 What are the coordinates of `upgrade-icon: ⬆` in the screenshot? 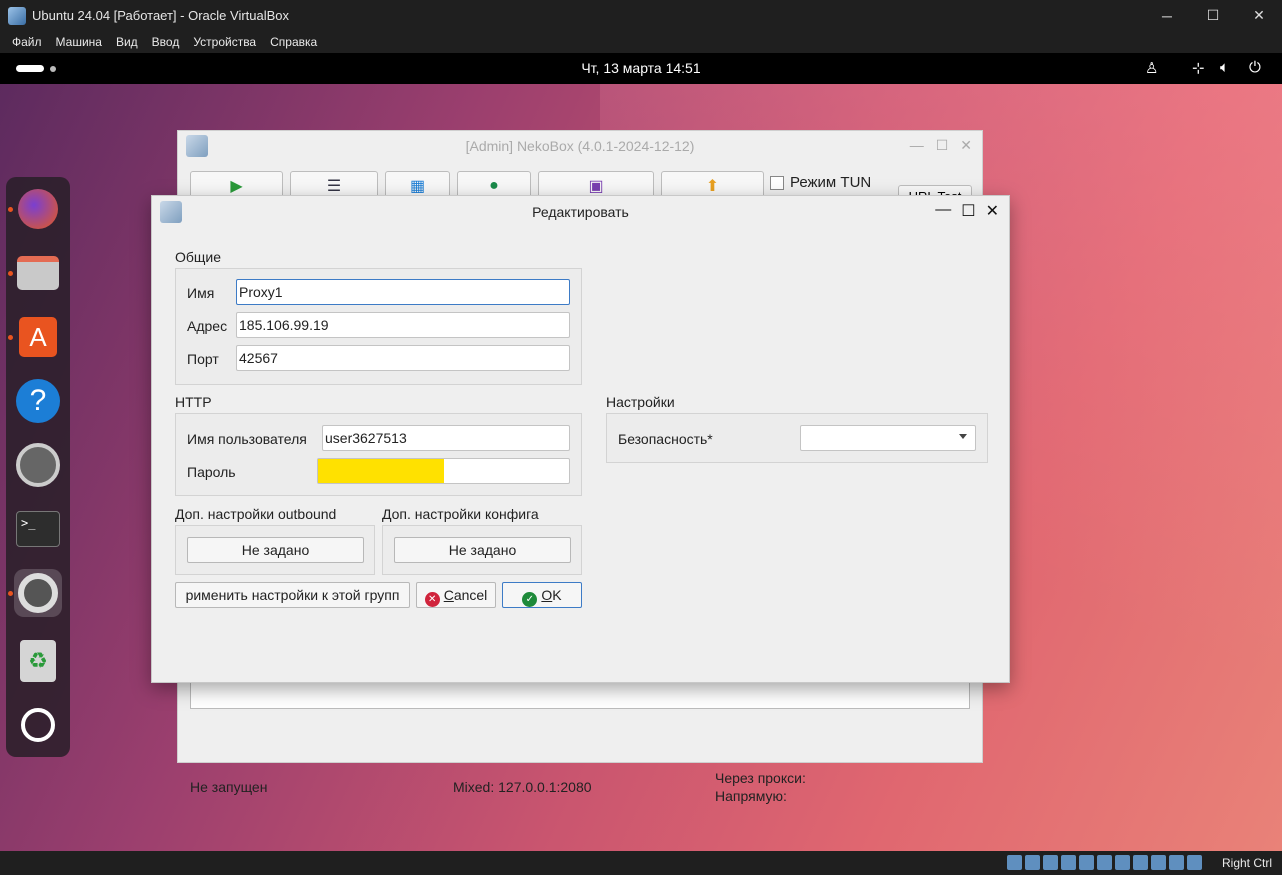 It's located at (712, 186).